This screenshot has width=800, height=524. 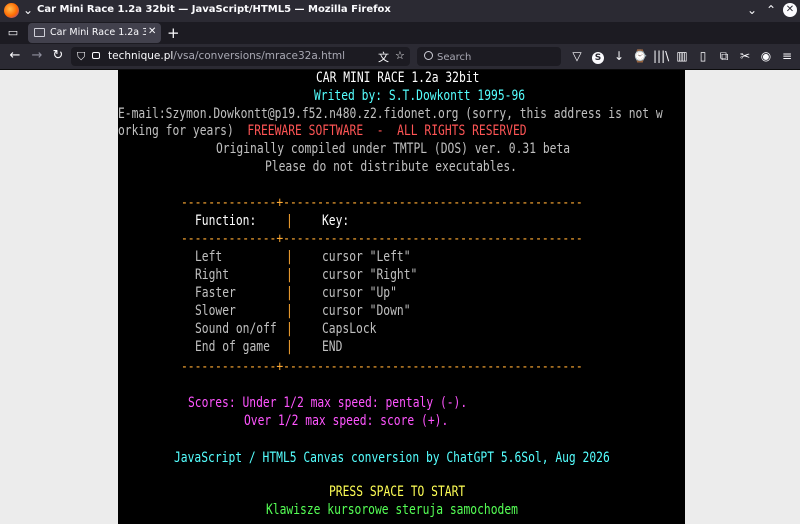 I want to click on minimize-button: ⌄, so click(x=752, y=10).